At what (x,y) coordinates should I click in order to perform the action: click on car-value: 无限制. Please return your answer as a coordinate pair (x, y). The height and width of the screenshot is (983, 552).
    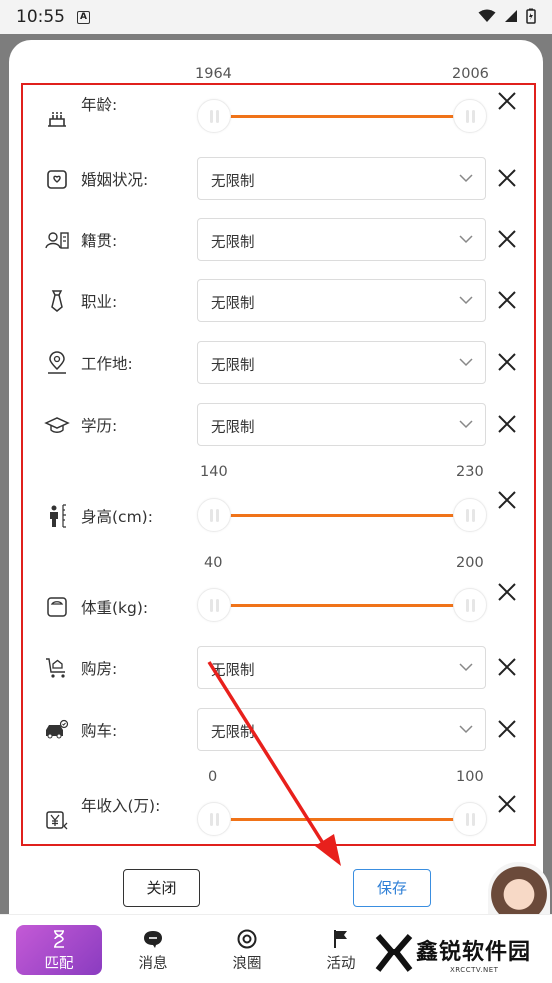
    Looking at the image, I should click on (233, 733).